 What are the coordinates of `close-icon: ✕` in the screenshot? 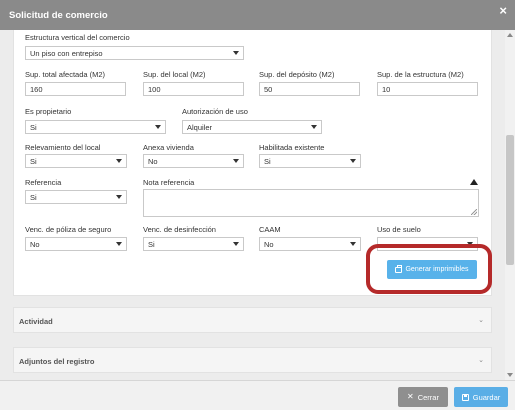 It's located at (410, 396).